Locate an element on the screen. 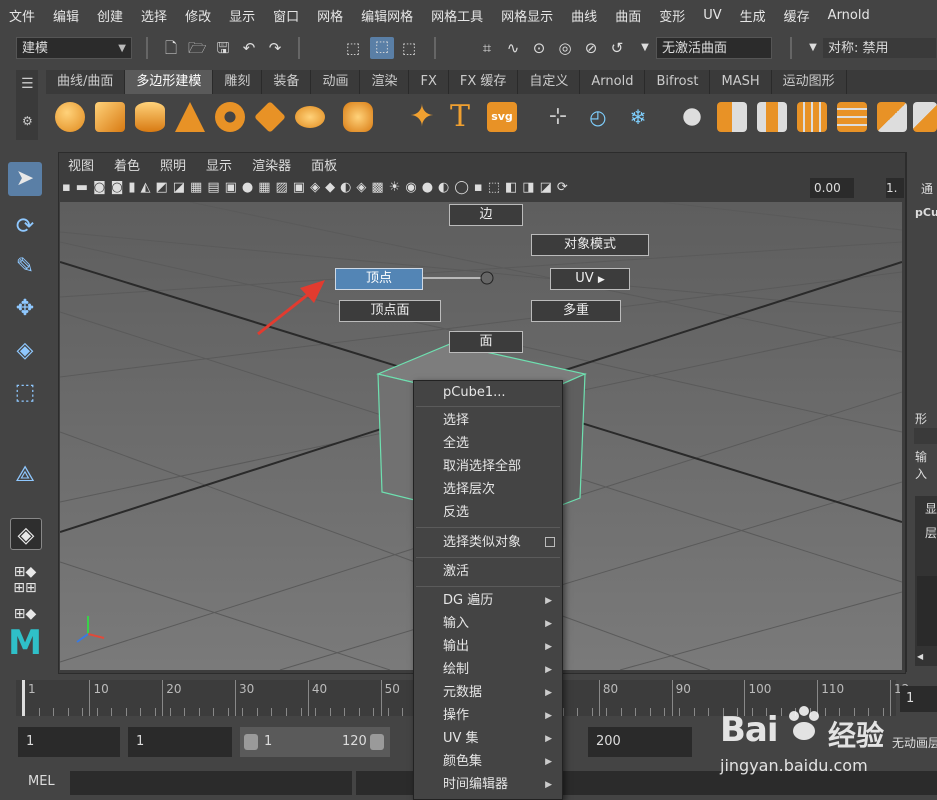 This screenshot has height=800, width=937. submenu-item: 输入 ▶ is located at coordinates (488, 624).